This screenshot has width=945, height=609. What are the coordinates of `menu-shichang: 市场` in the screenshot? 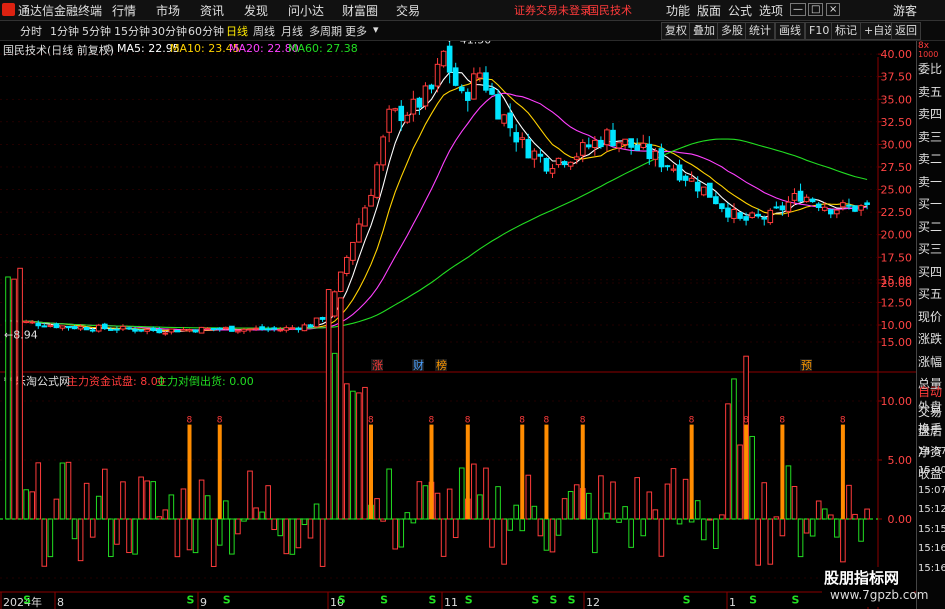 It's located at (168, 10).